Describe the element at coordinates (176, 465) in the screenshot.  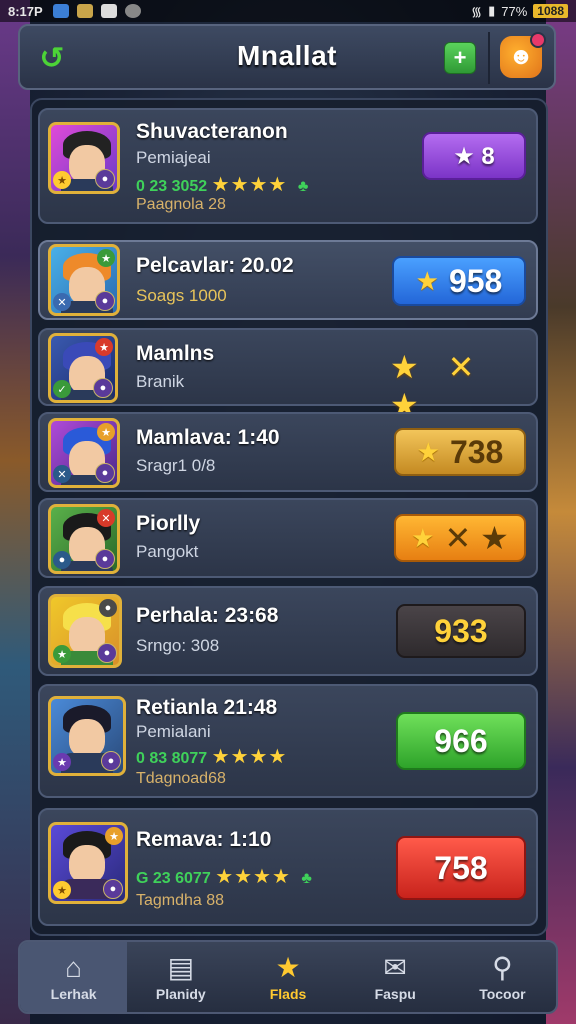
I see `player-subtitle: Sragr1 0/8` at that location.